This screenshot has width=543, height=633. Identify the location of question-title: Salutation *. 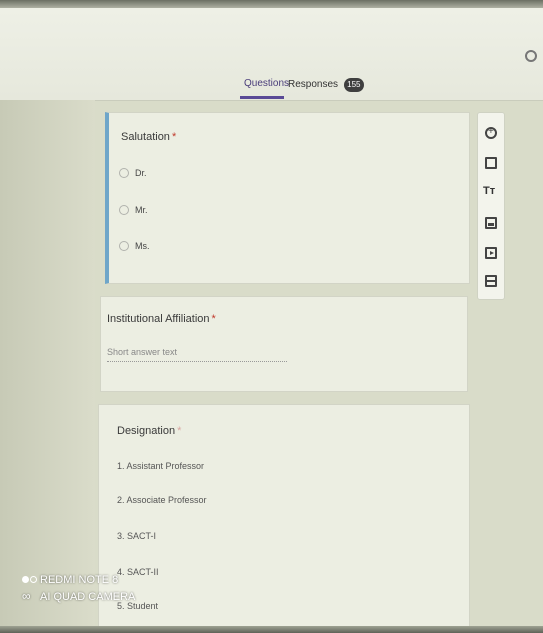
(148, 137).